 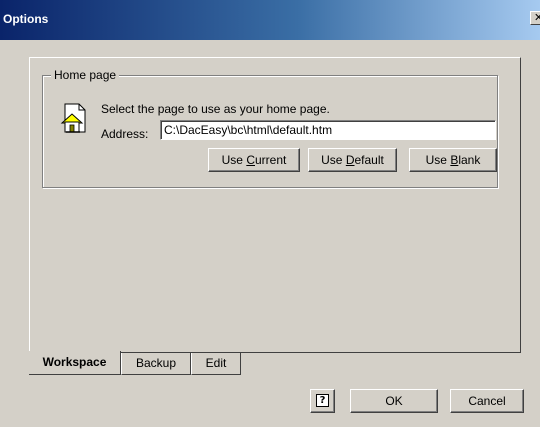 I want to click on use-blank-button: Use Blank, so click(x=453, y=160).